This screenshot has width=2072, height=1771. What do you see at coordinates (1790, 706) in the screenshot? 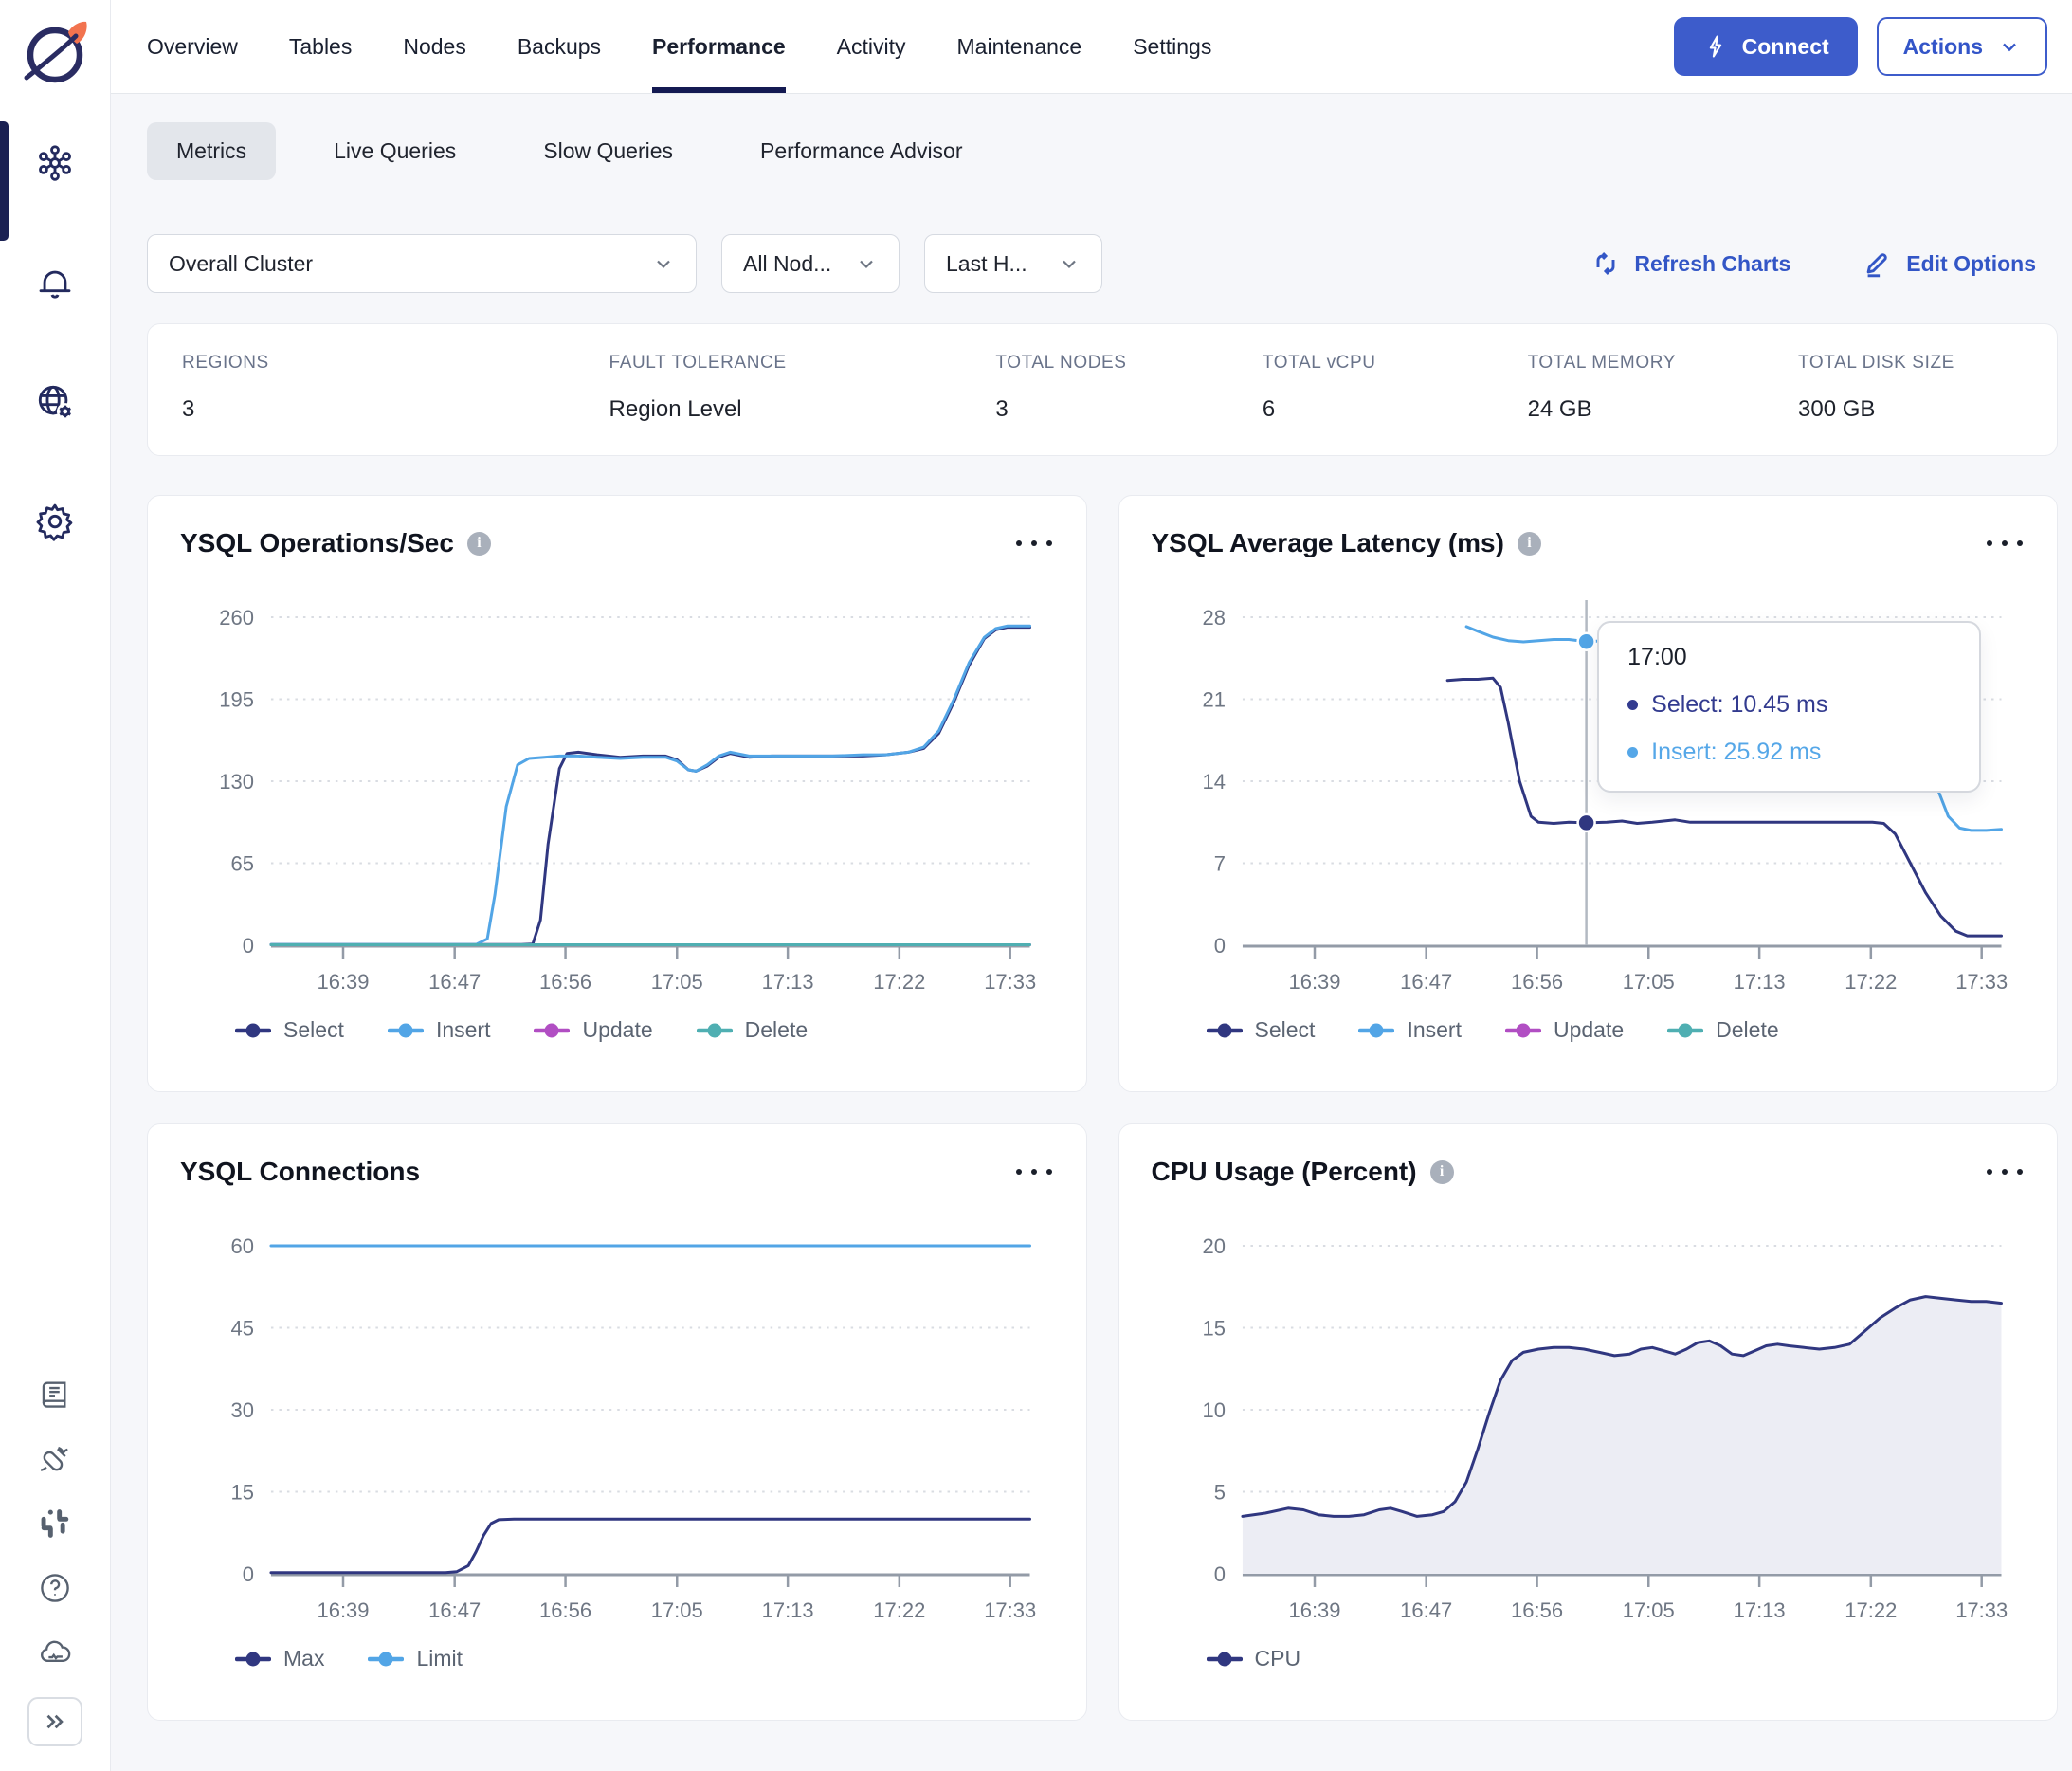
I see `chart-hover-tooltip: 17:00 Select: 10.45 ms Insert: 25.92 ms` at bounding box center [1790, 706].